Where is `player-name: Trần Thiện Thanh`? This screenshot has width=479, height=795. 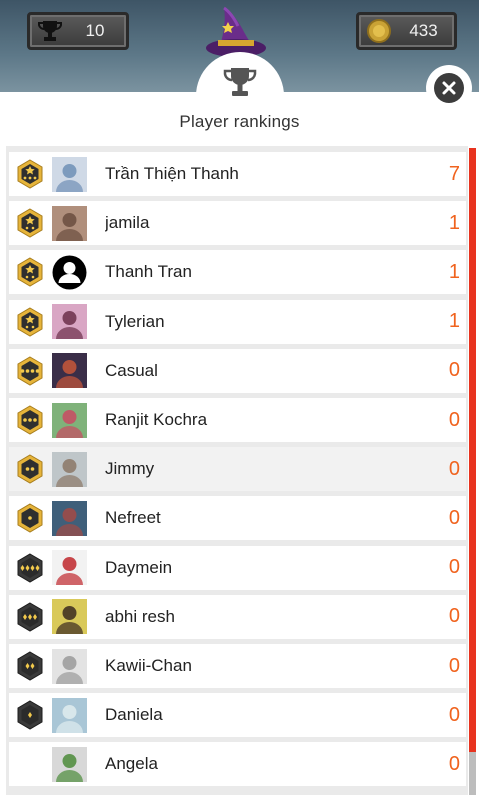
player-name: Trần Thiện Thanh is located at coordinates (172, 173).